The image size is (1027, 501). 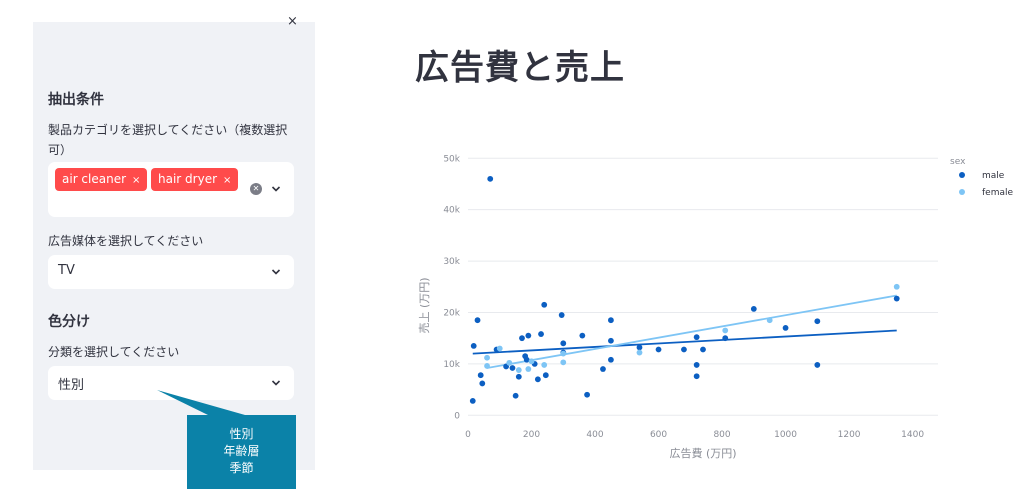 What do you see at coordinates (66, 270) in the screenshot?
I see `media-select-value: TV` at bounding box center [66, 270].